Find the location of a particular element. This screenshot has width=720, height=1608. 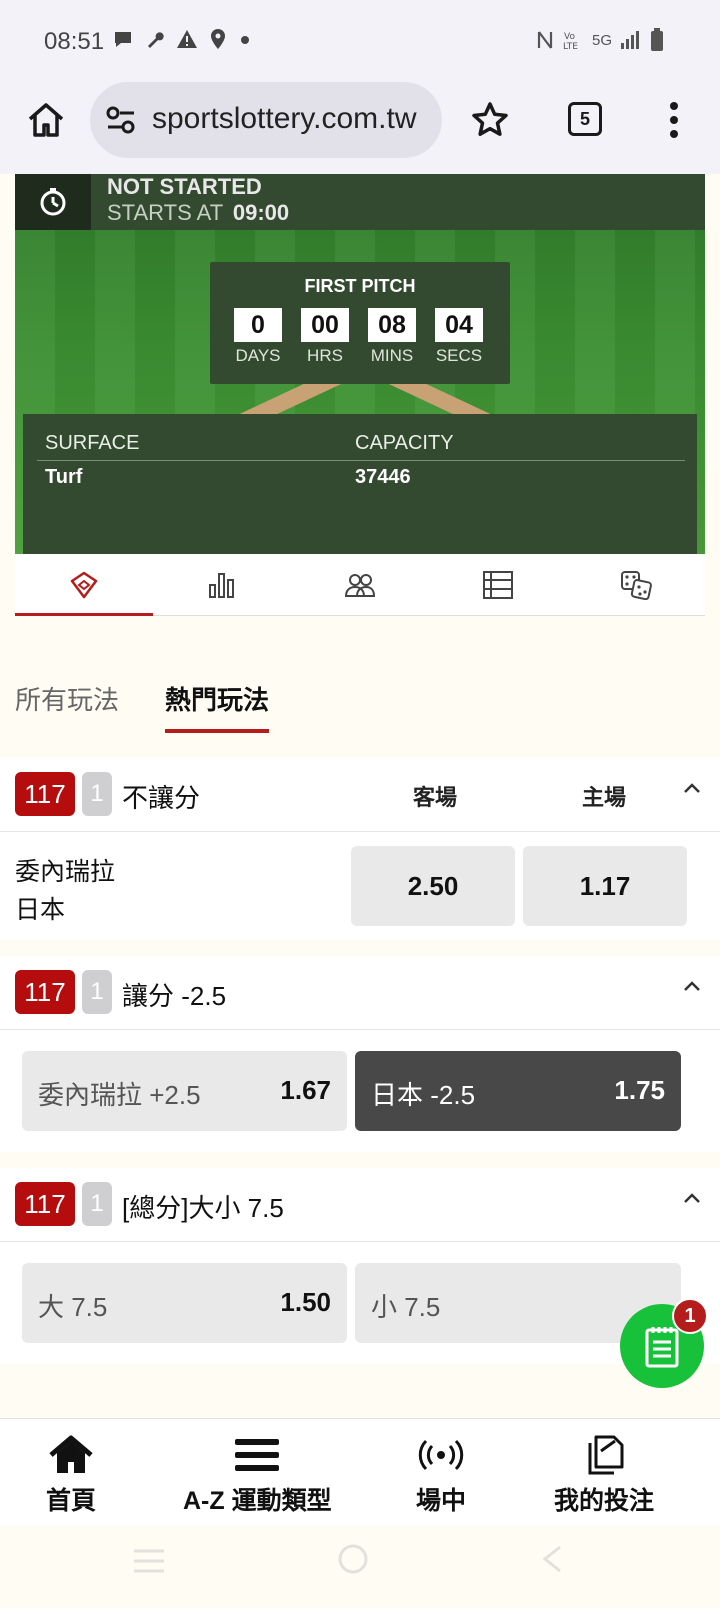

option-label: 日本 -2.5 is located at coordinates (423, 1095).